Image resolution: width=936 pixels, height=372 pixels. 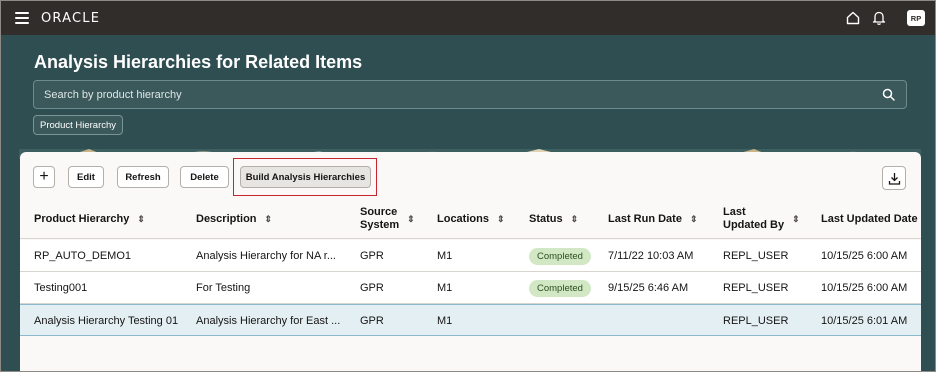 What do you see at coordinates (916, 18) in the screenshot?
I see `user-avatar: RP` at bounding box center [916, 18].